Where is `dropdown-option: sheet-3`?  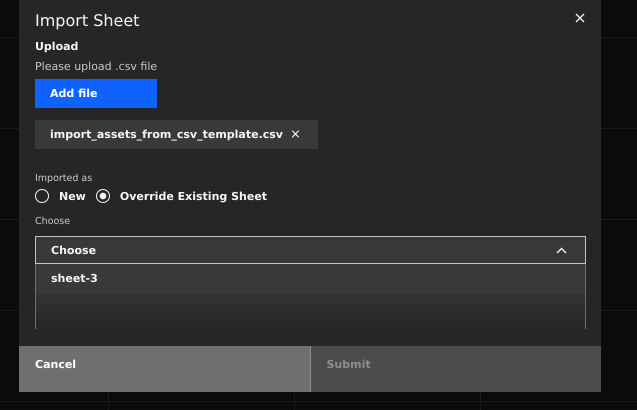
dropdown-option: sheet-3 is located at coordinates (310, 279).